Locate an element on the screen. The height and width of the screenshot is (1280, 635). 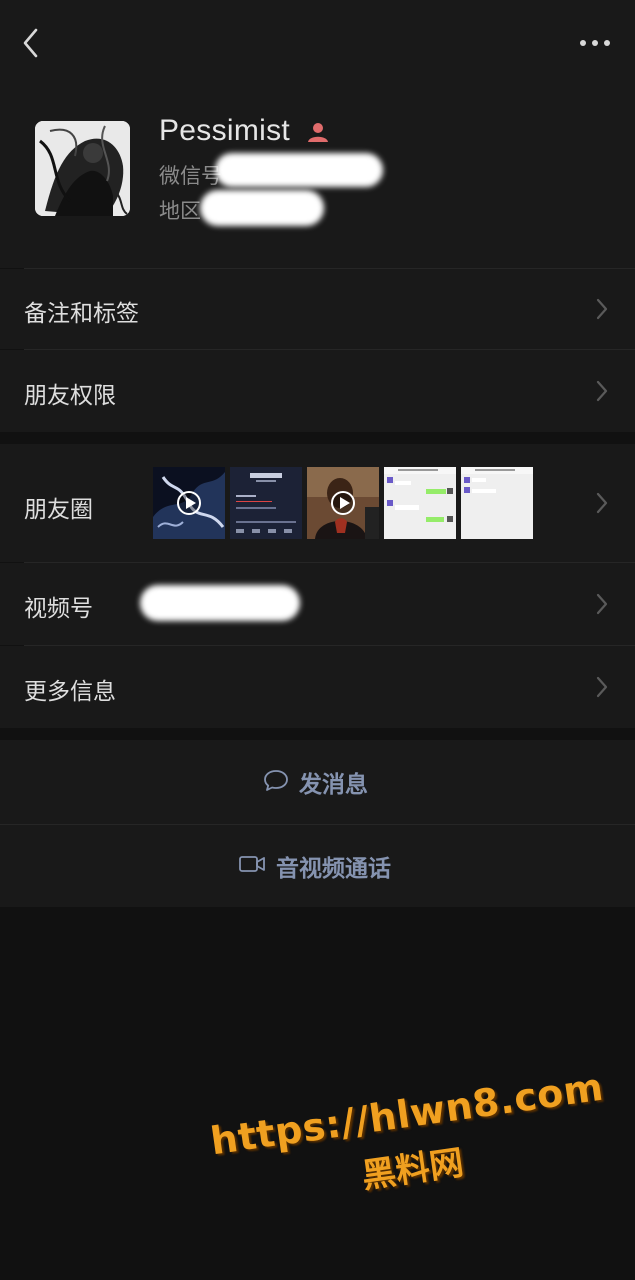
row-label: 更多信息 is located at coordinates (70, 692).